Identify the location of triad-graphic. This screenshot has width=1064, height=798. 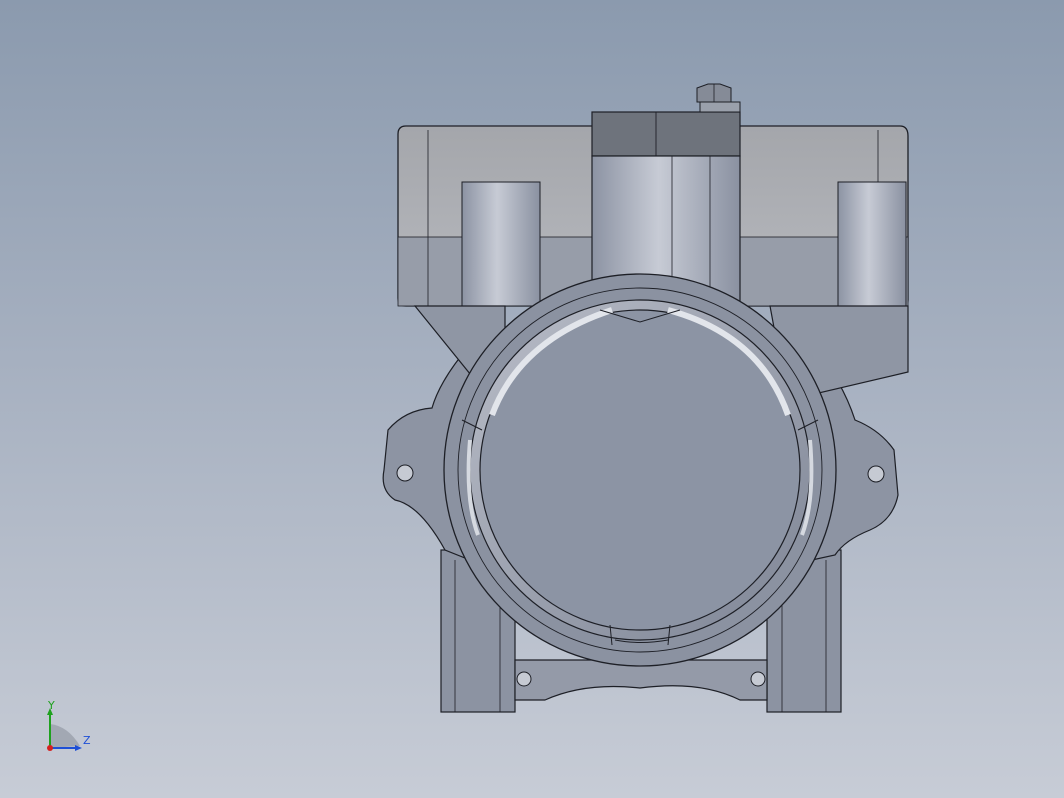
(64, 729).